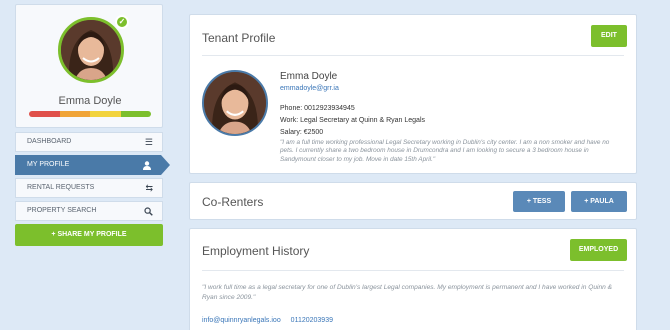  Describe the element at coordinates (317, 108) in the screenshot. I see `tenant-phone: Phone: 0012923934945` at that location.